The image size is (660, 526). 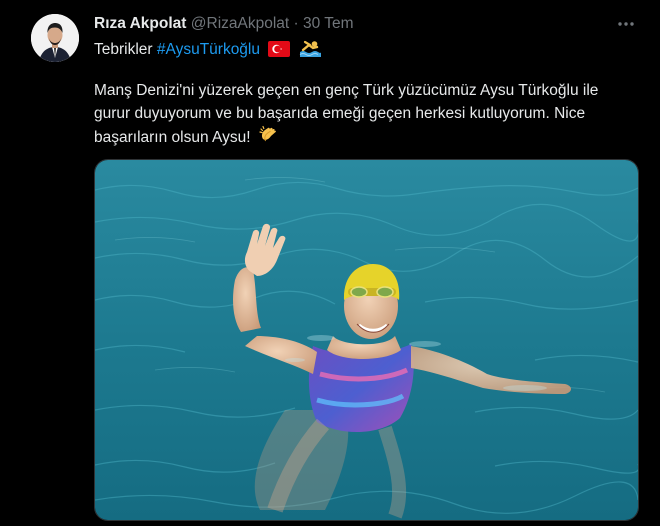 What do you see at coordinates (240, 23) in the screenshot?
I see `author-handle: @RizaAkpolat` at bounding box center [240, 23].